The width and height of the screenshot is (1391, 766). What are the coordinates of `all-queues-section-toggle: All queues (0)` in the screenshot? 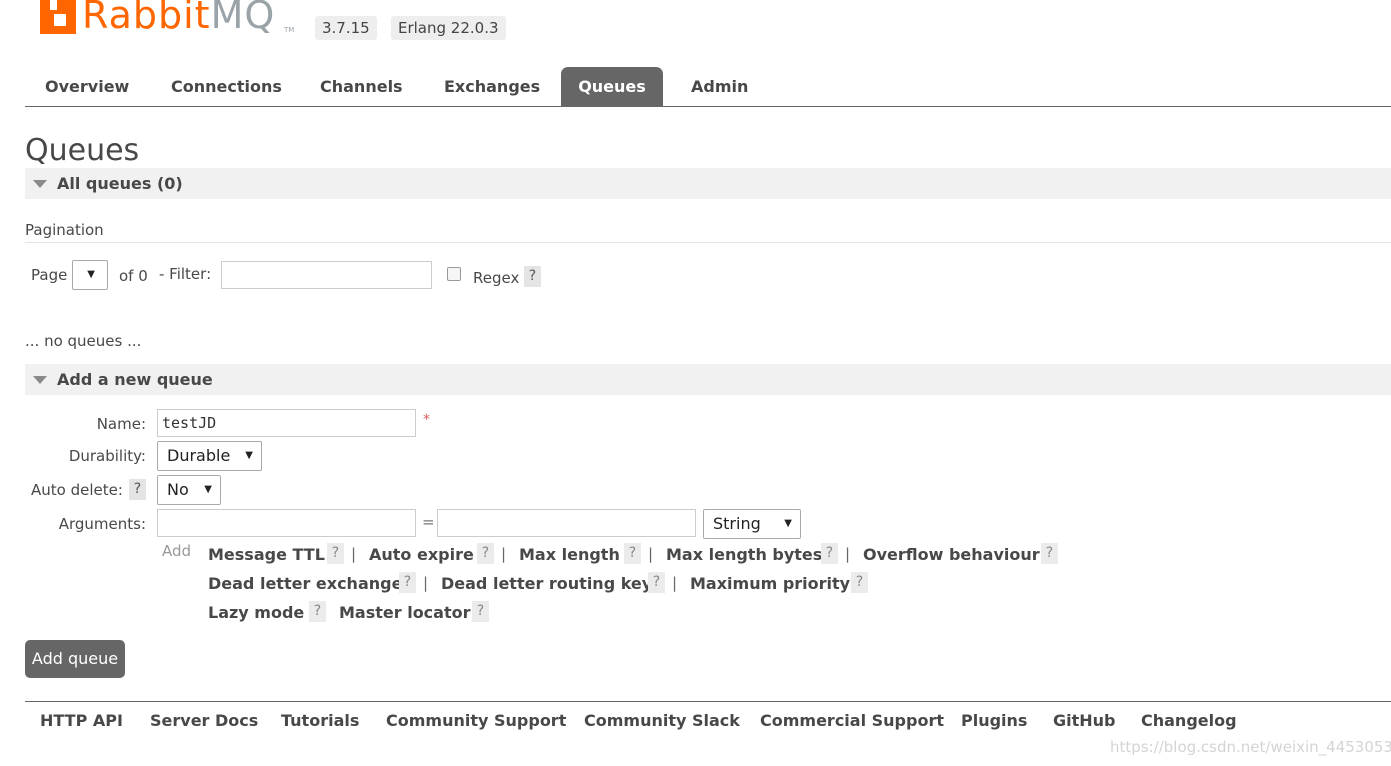 It's located at (708, 183).